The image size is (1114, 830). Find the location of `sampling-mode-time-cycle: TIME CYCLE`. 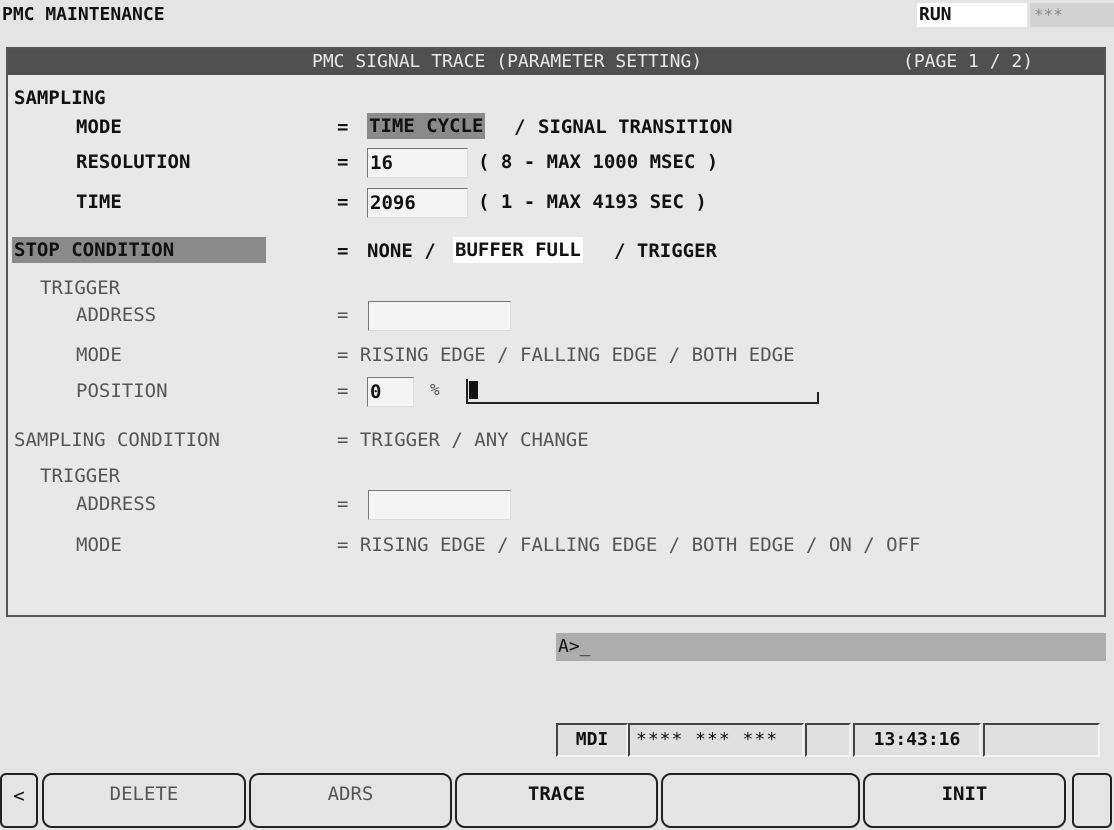

sampling-mode-time-cycle: TIME CYCLE is located at coordinates (426, 126).